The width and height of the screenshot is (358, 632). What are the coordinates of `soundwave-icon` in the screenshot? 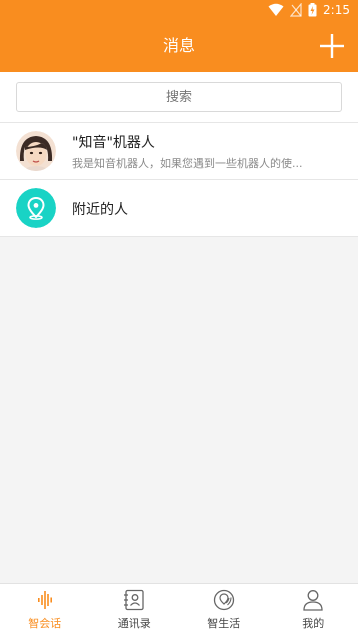 It's located at (45, 600).